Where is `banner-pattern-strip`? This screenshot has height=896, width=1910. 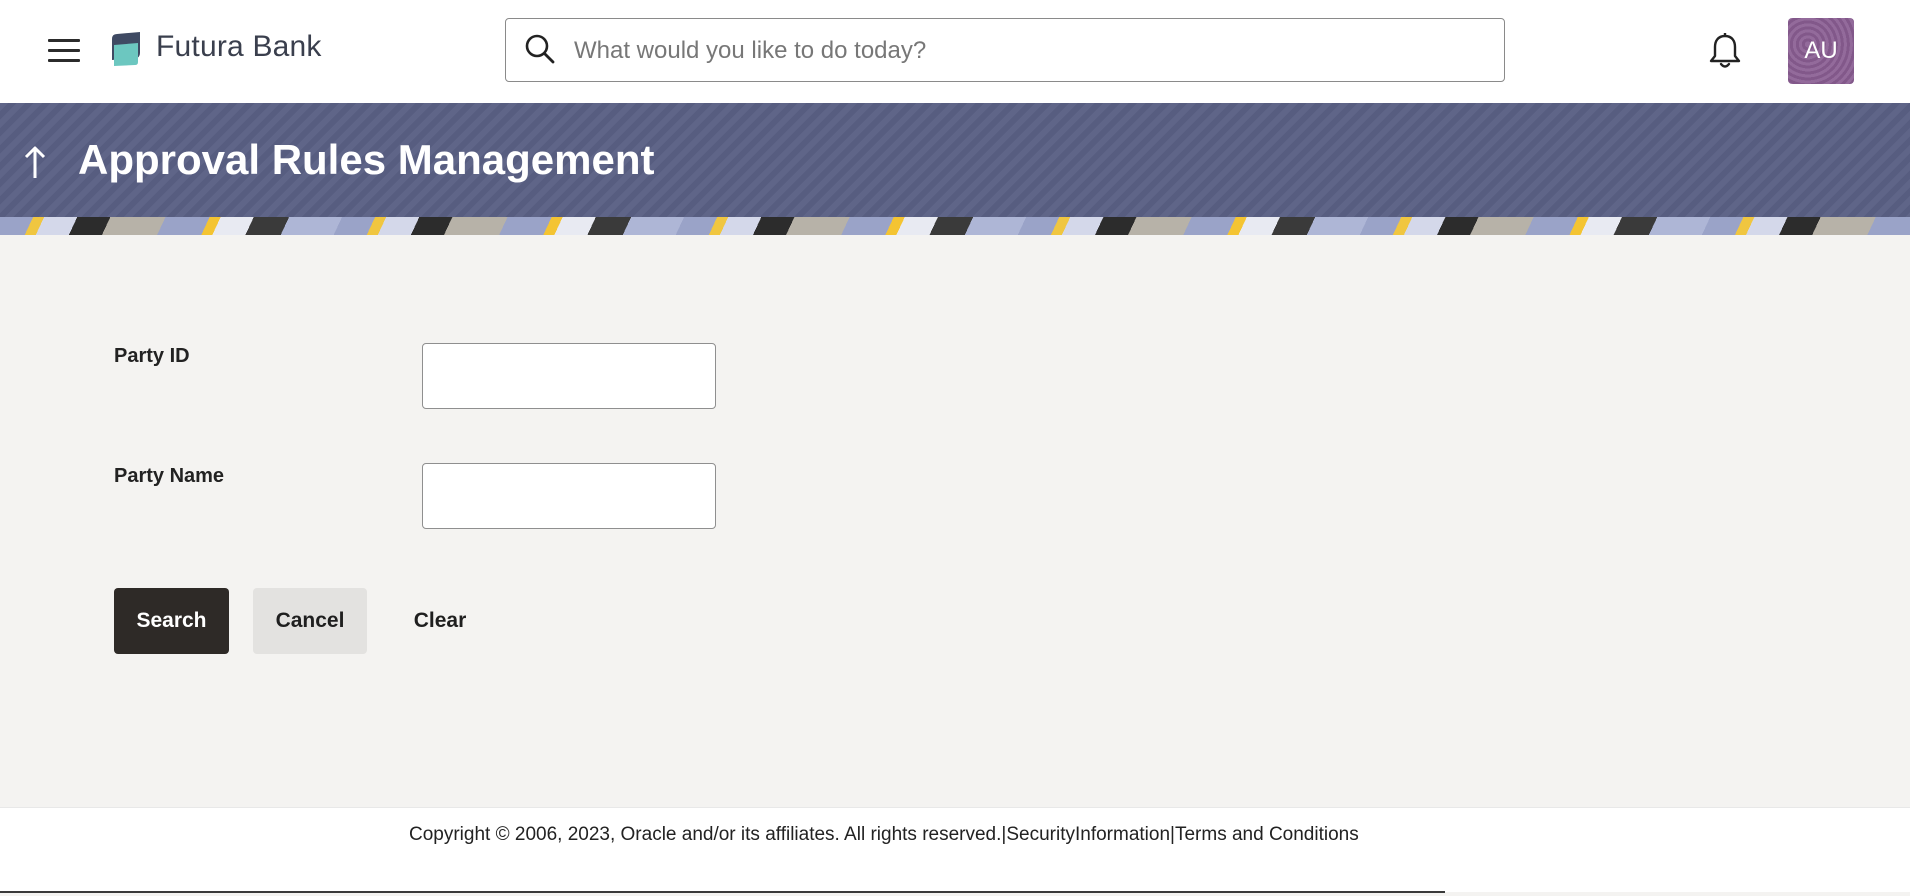
banner-pattern-strip is located at coordinates (955, 226).